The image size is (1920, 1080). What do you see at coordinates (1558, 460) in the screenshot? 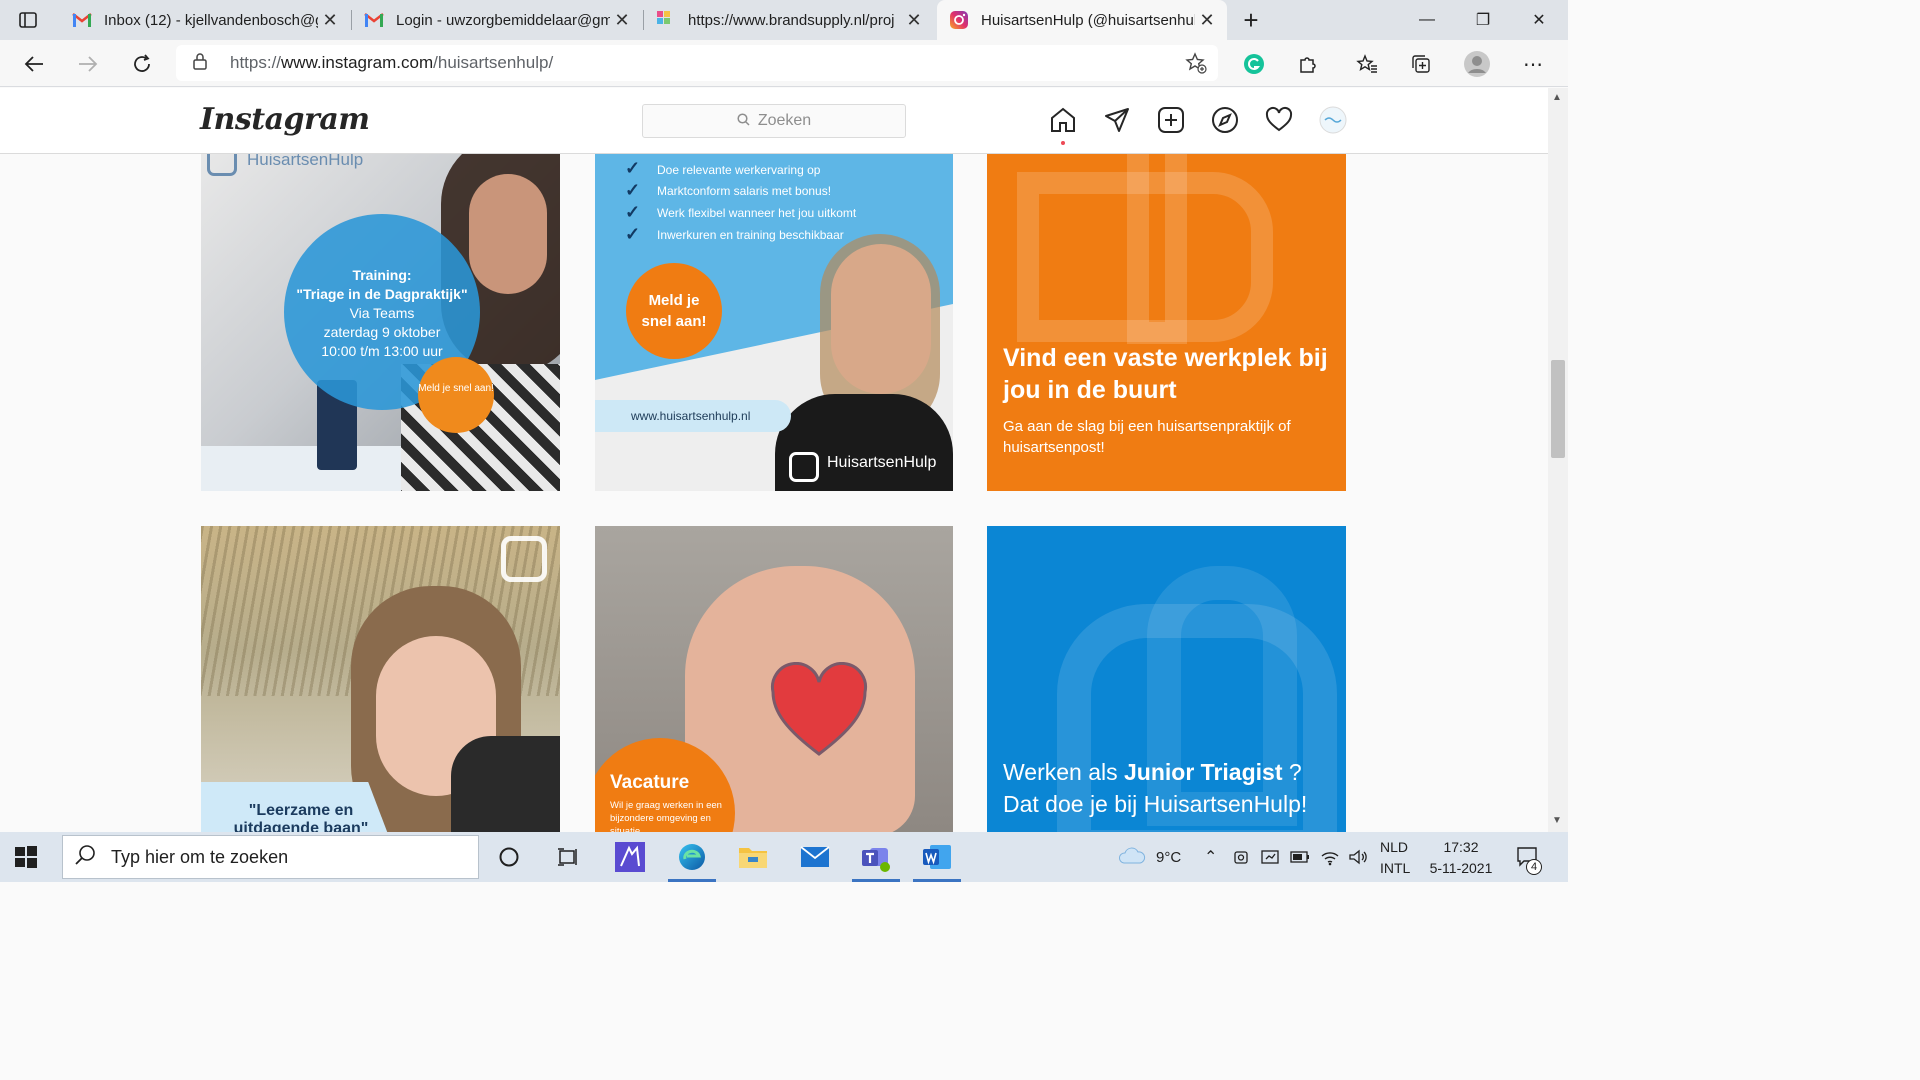
I see `page-scrollbar: ▲ ▼` at bounding box center [1558, 460].